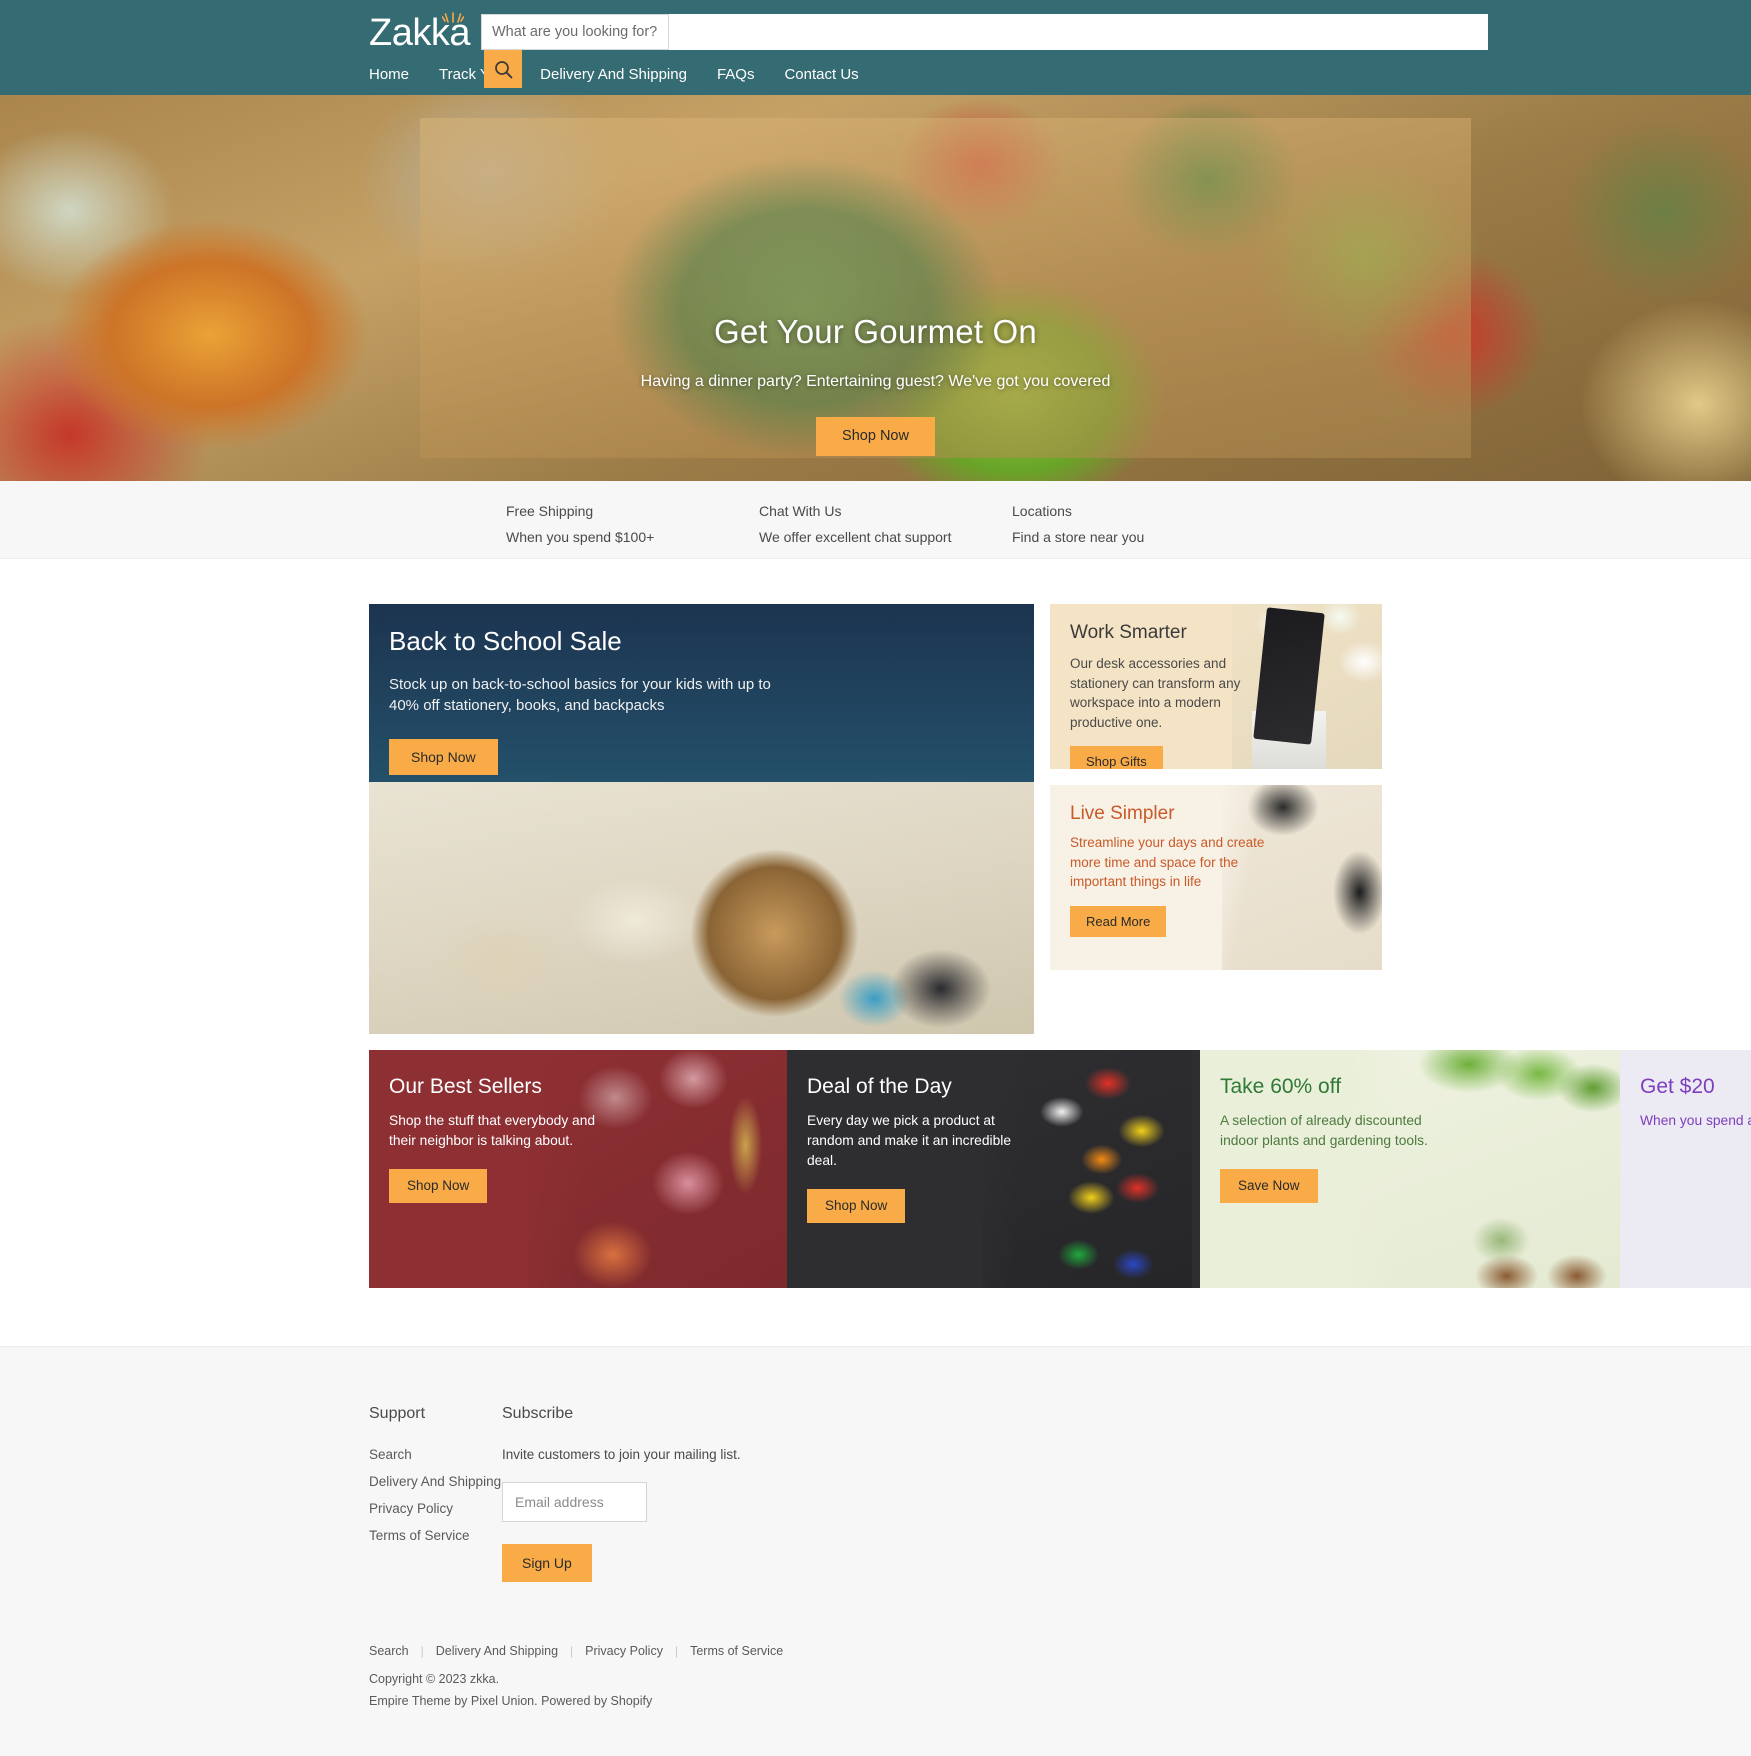  I want to click on service-text: We offer excellent chat support, so click(855, 537).